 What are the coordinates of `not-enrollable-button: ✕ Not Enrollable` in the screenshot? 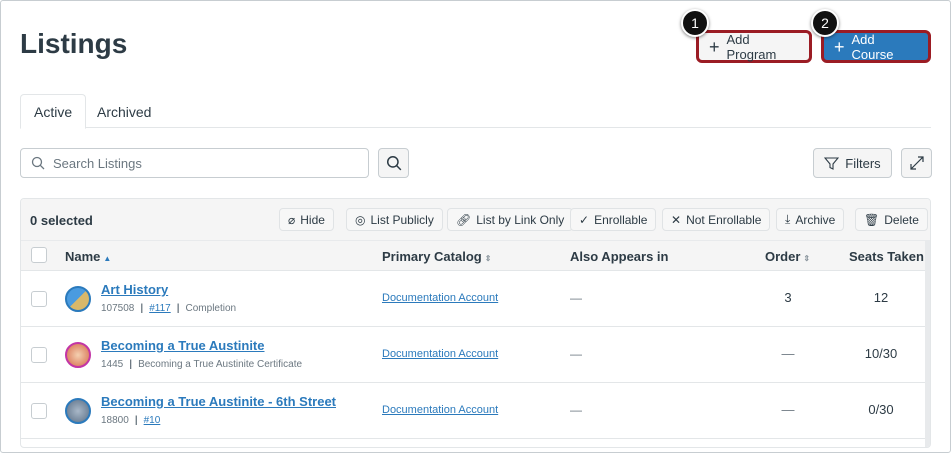 It's located at (716, 219).